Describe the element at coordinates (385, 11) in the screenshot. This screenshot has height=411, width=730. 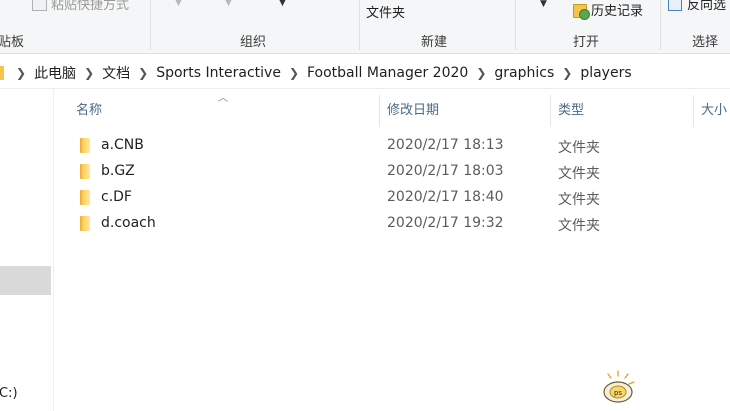
I see `new-folder-button: 文件夹` at that location.